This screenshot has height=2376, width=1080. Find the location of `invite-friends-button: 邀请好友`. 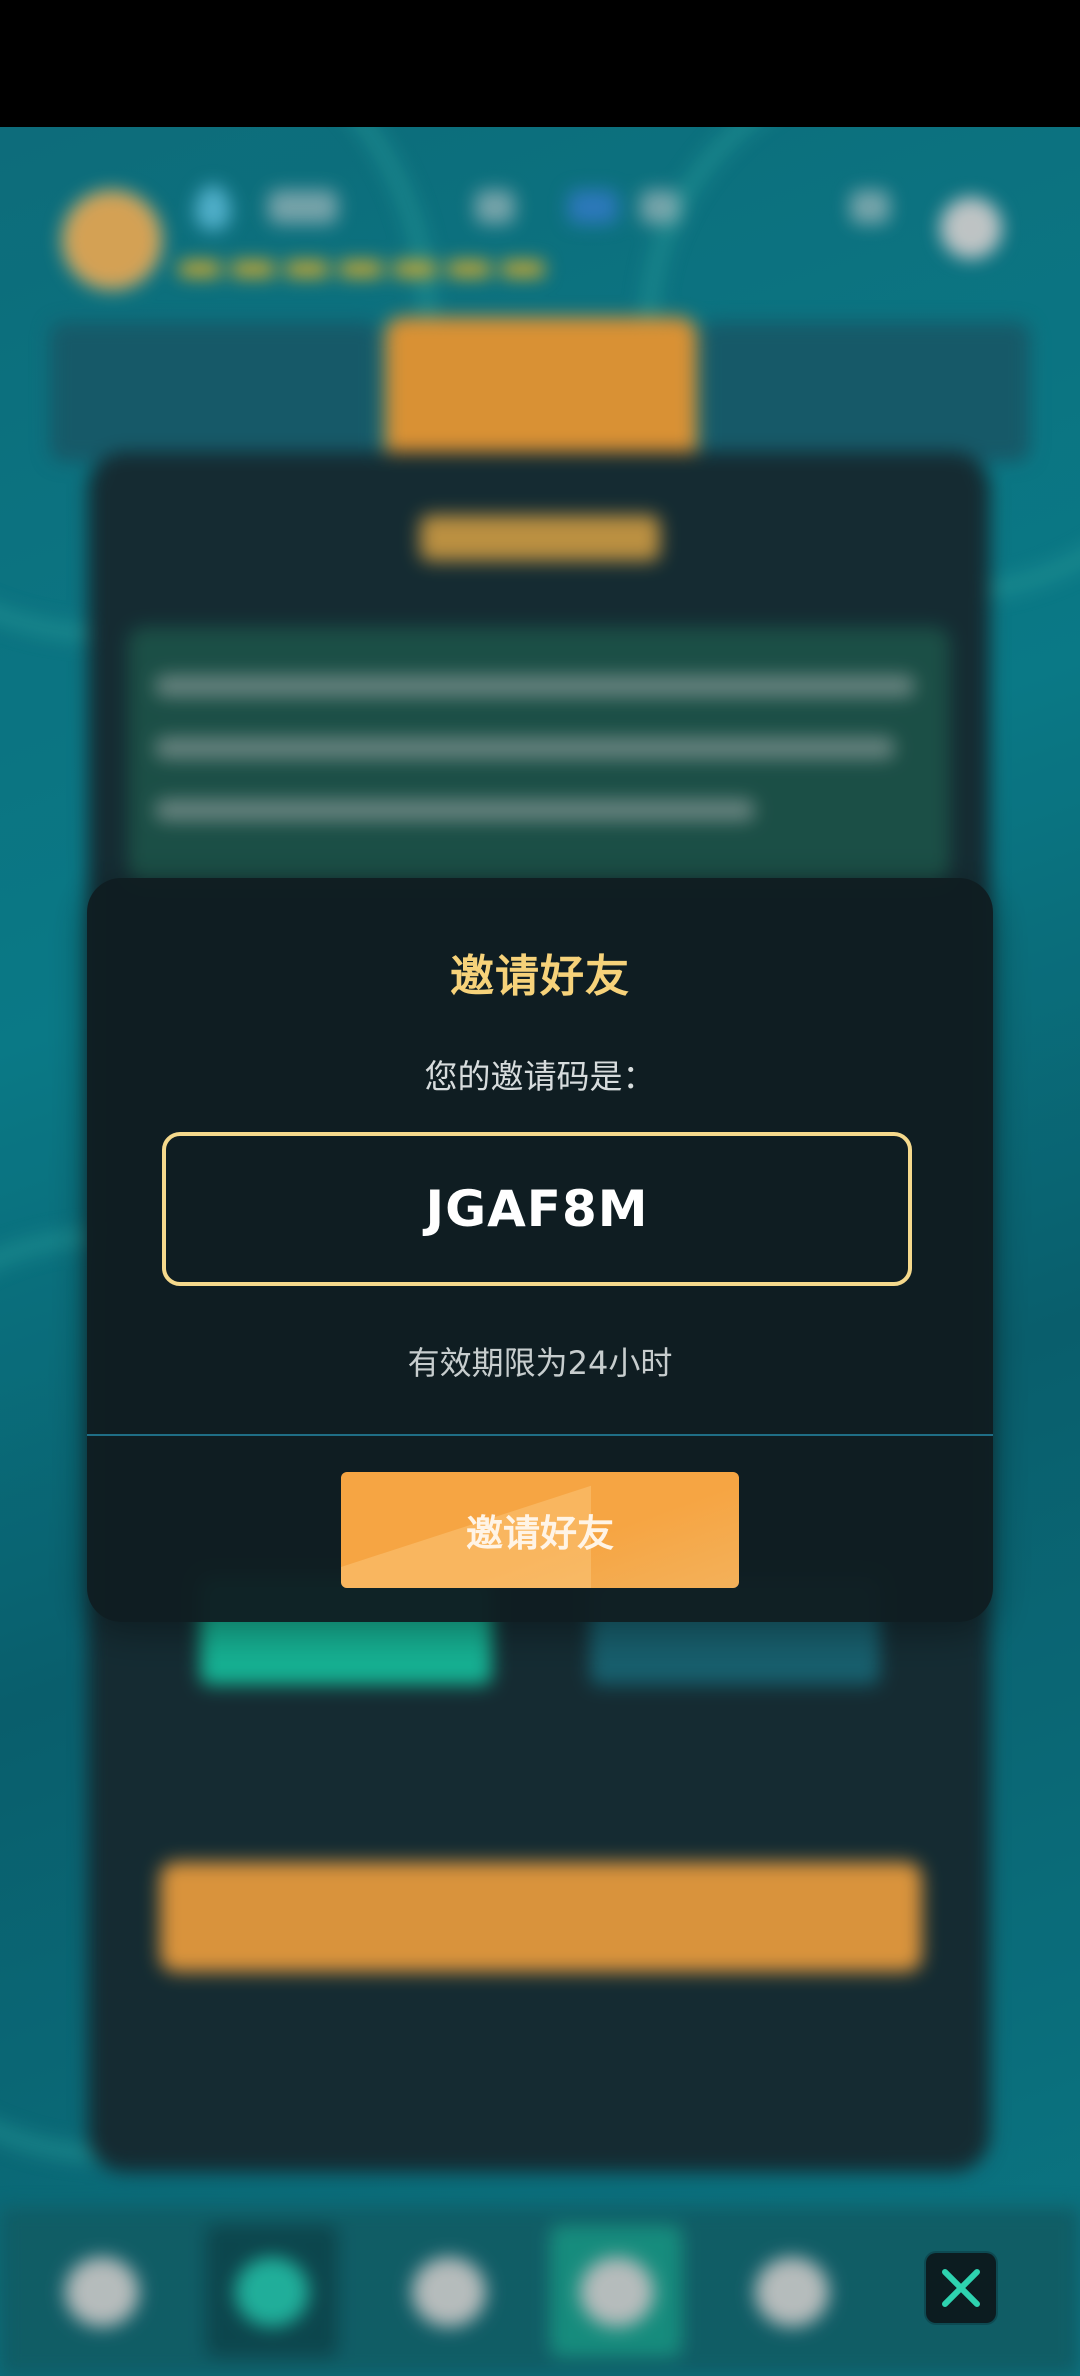

invite-friends-button: 邀请好友 is located at coordinates (540, 1530).